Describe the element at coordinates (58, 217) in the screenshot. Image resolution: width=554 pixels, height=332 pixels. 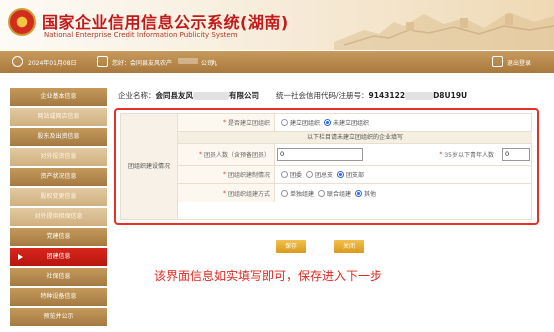
I see `sidebar-item-guarantee: 对外提供担保信息` at that location.